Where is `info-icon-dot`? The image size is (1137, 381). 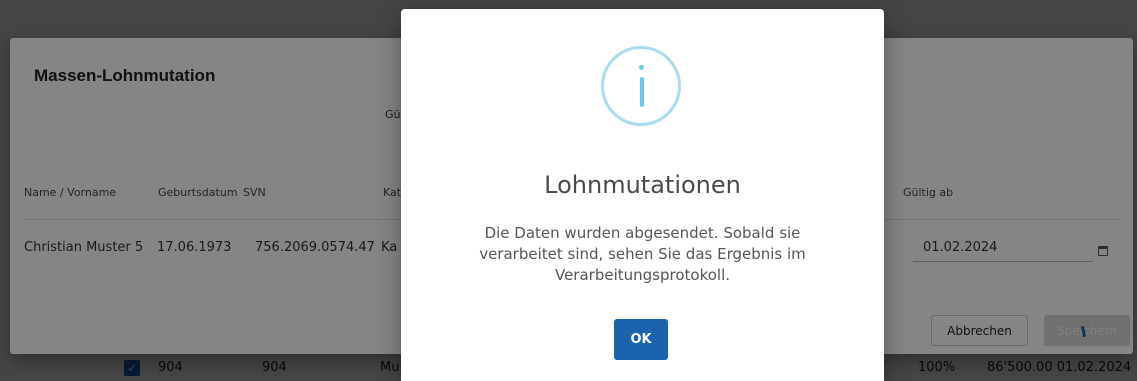
info-icon-dot is located at coordinates (641, 67).